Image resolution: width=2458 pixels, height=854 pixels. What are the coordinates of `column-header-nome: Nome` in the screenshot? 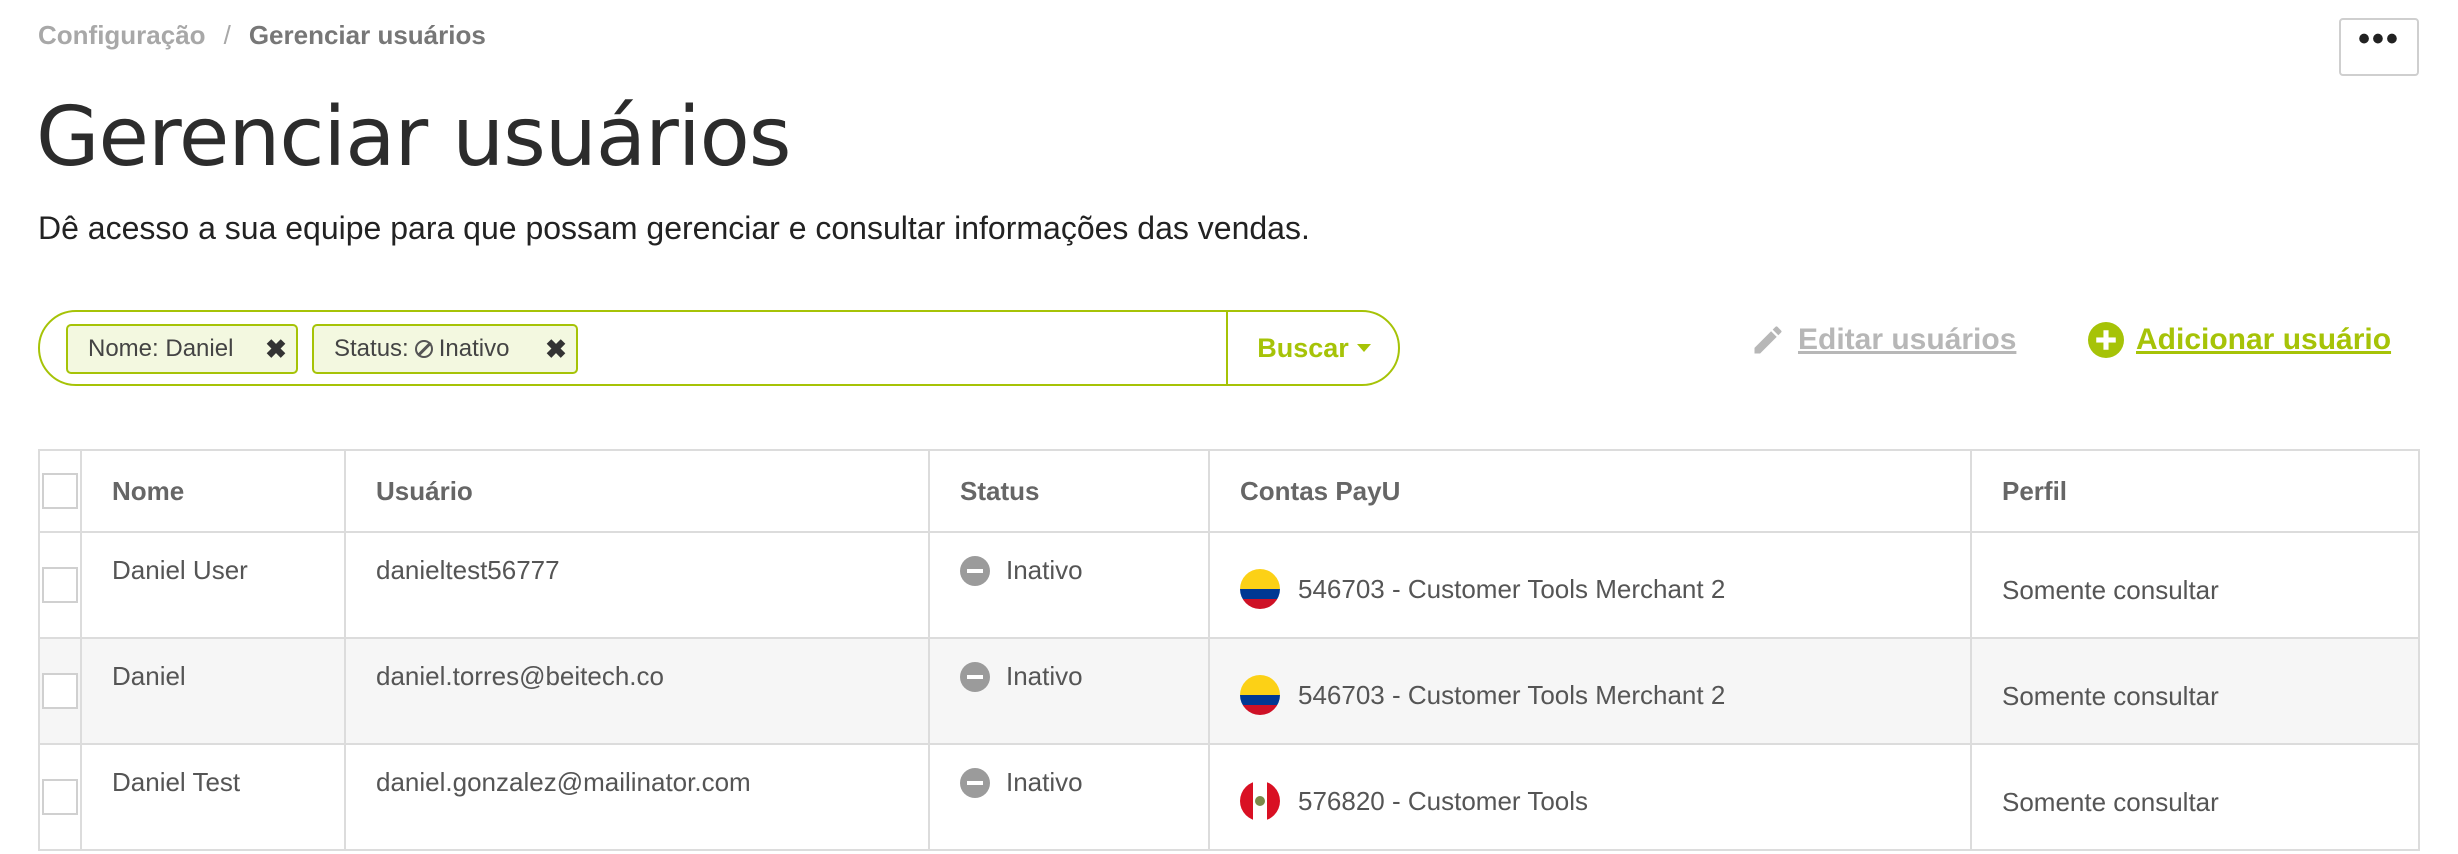 It's located at (213, 491).